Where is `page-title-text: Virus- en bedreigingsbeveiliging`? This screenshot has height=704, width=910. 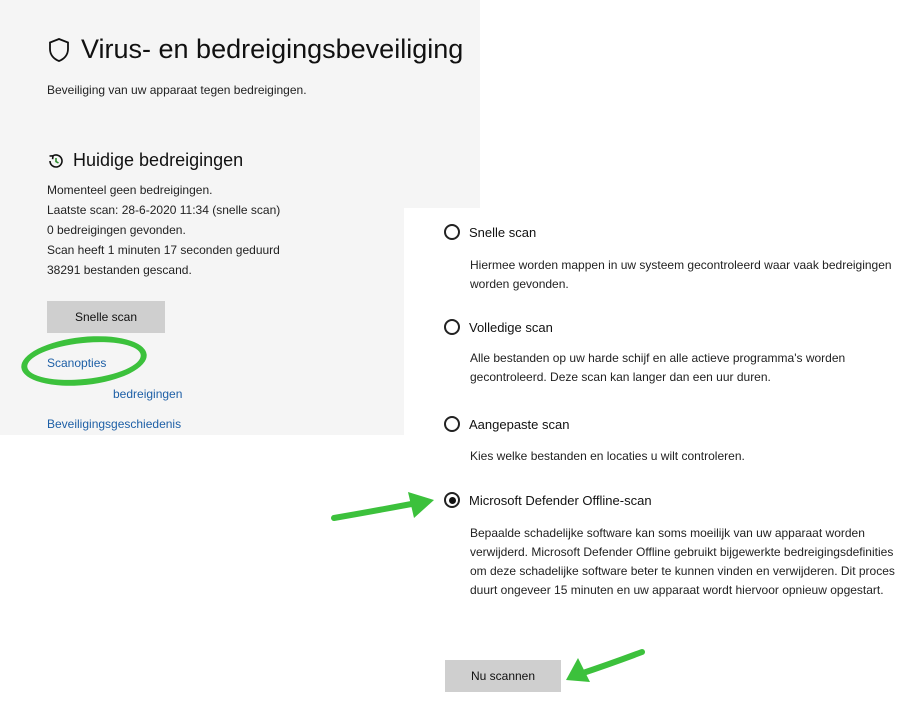
page-title-text: Virus- en bedreigingsbeveiliging is located at coordinates (272, 49).